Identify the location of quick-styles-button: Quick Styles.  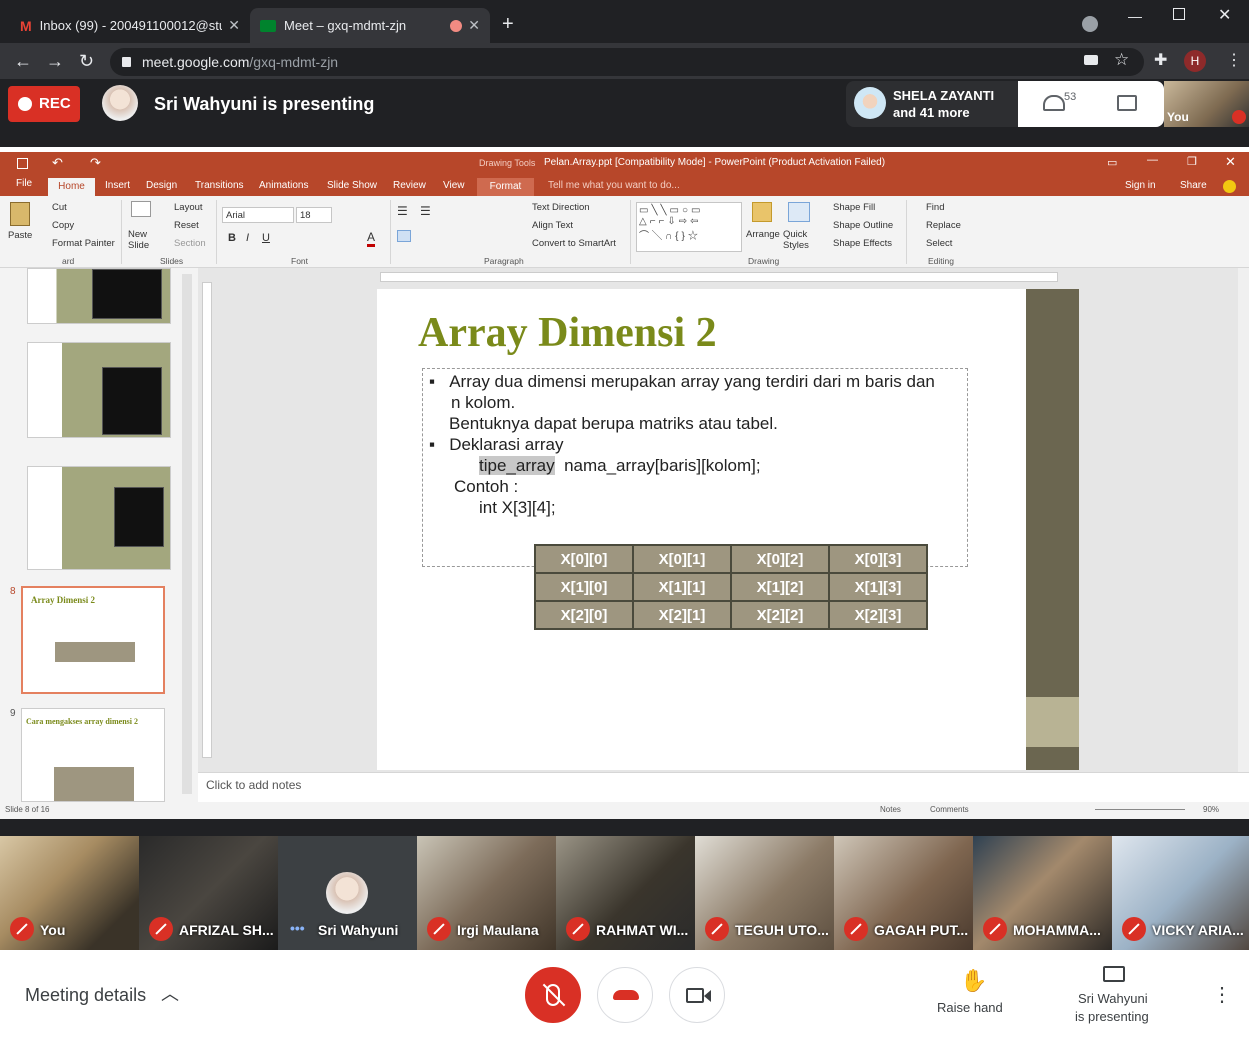
(799, 240).